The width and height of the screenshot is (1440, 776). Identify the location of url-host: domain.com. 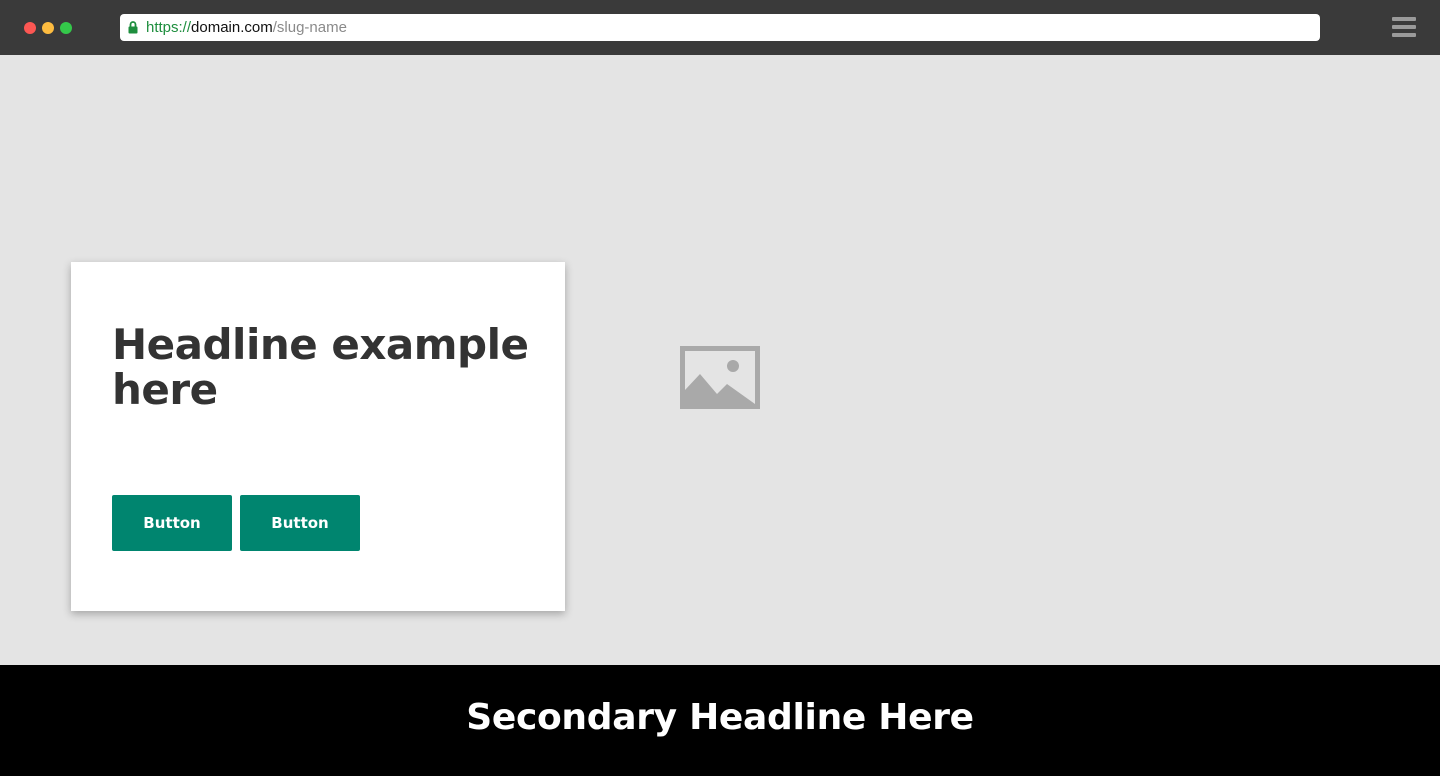
(232, 27).